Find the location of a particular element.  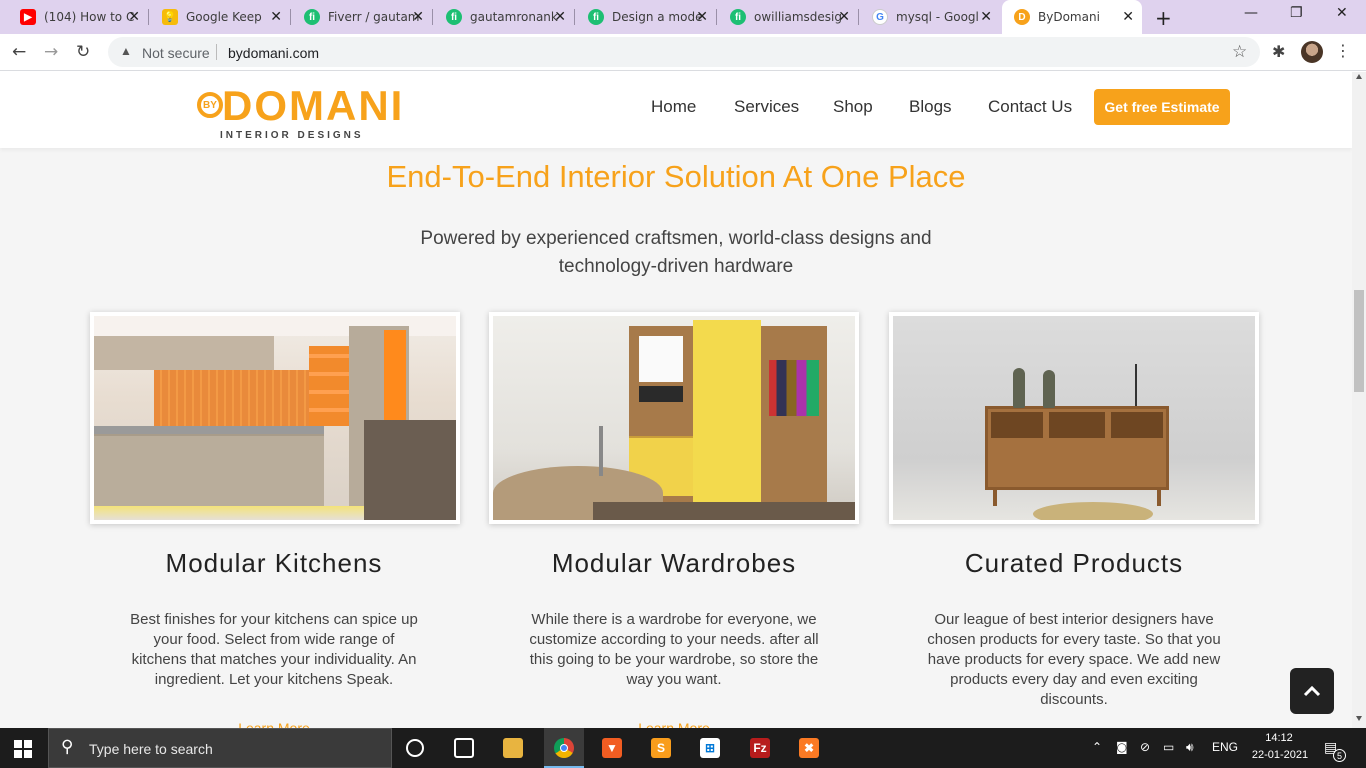

logo-name: DOMANI is located at coordinates (313, 106).